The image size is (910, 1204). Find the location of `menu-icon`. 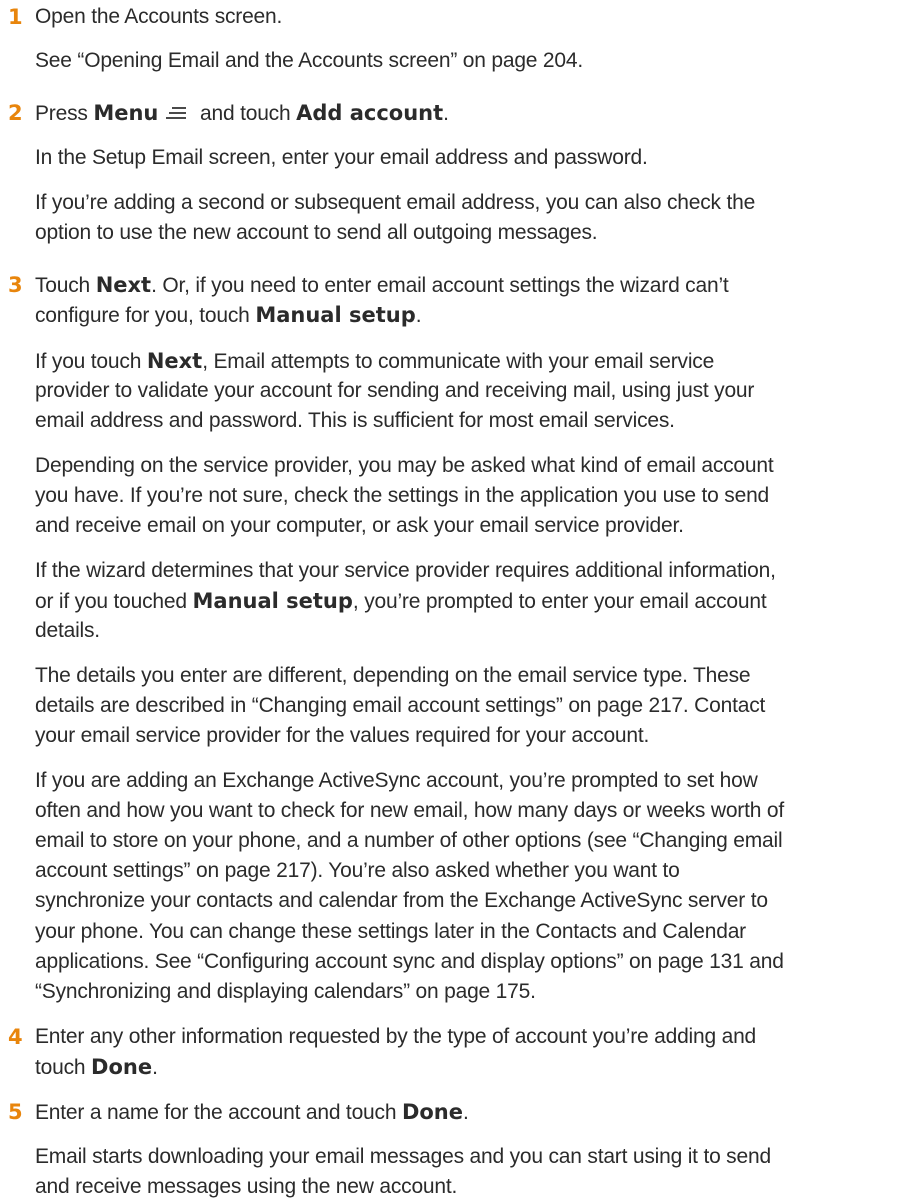

menu-icon is located at coordinates (176, 113).